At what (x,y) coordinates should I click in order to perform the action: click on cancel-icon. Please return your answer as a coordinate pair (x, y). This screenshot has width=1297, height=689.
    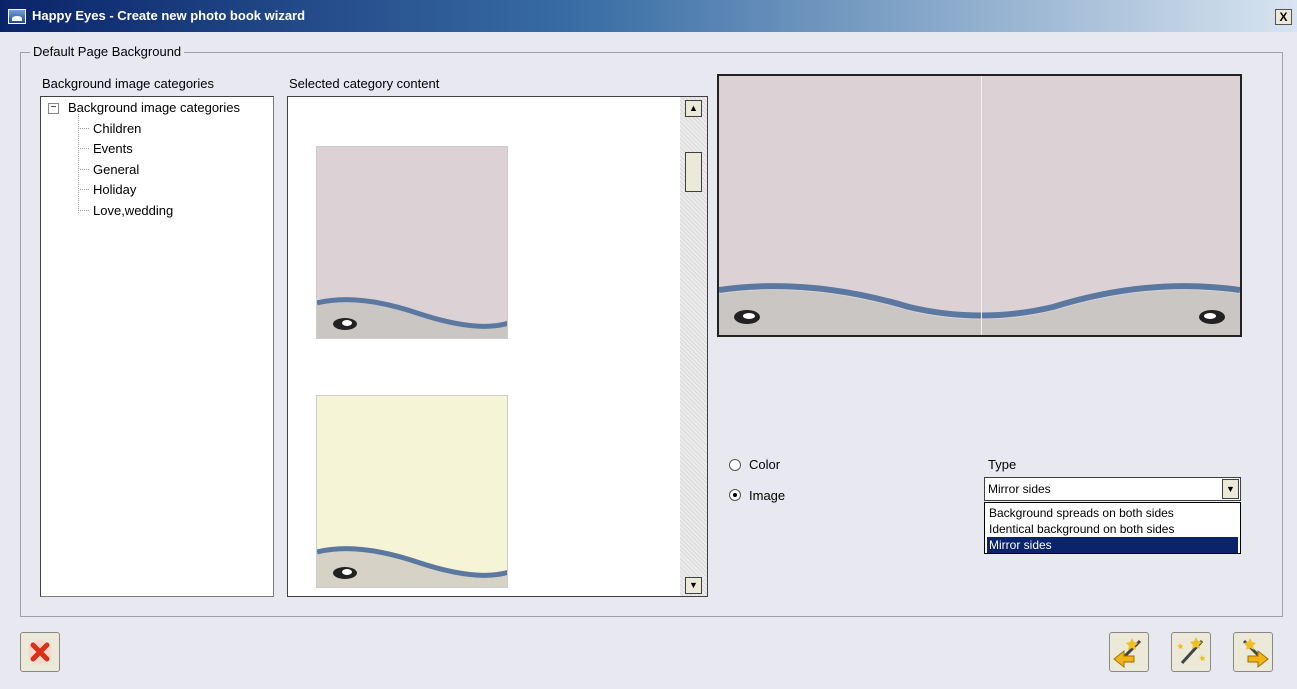
    Looking at the image, I should click on (40, 652).